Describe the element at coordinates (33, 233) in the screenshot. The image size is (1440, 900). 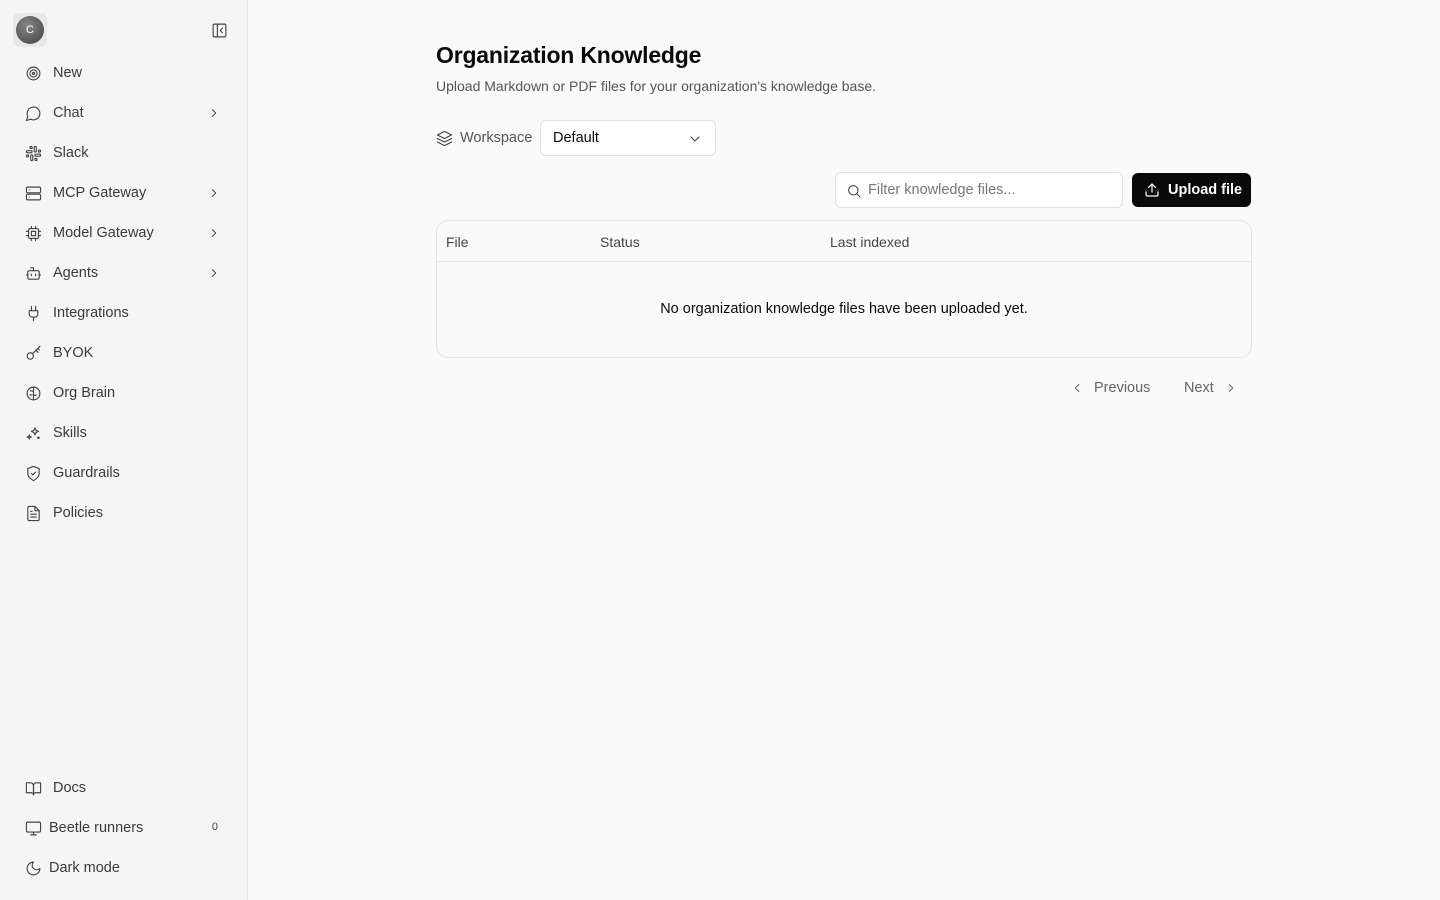
I see `cpu-icon` at that location.